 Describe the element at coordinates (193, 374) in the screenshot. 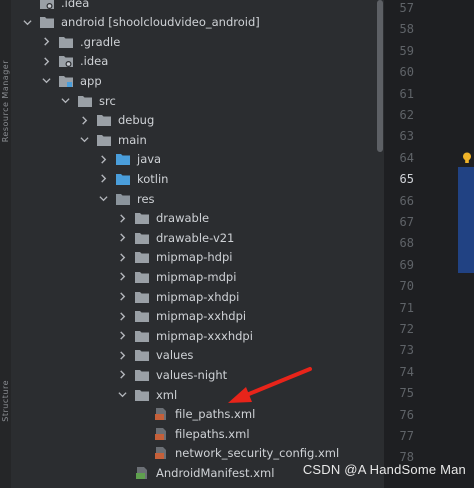

I see `tree-row: values-night` at that location.